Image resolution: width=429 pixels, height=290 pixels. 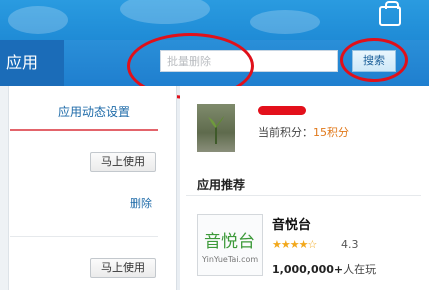 I want to click on points-line: 当前积分：15积分, so click(x=303, y=132).